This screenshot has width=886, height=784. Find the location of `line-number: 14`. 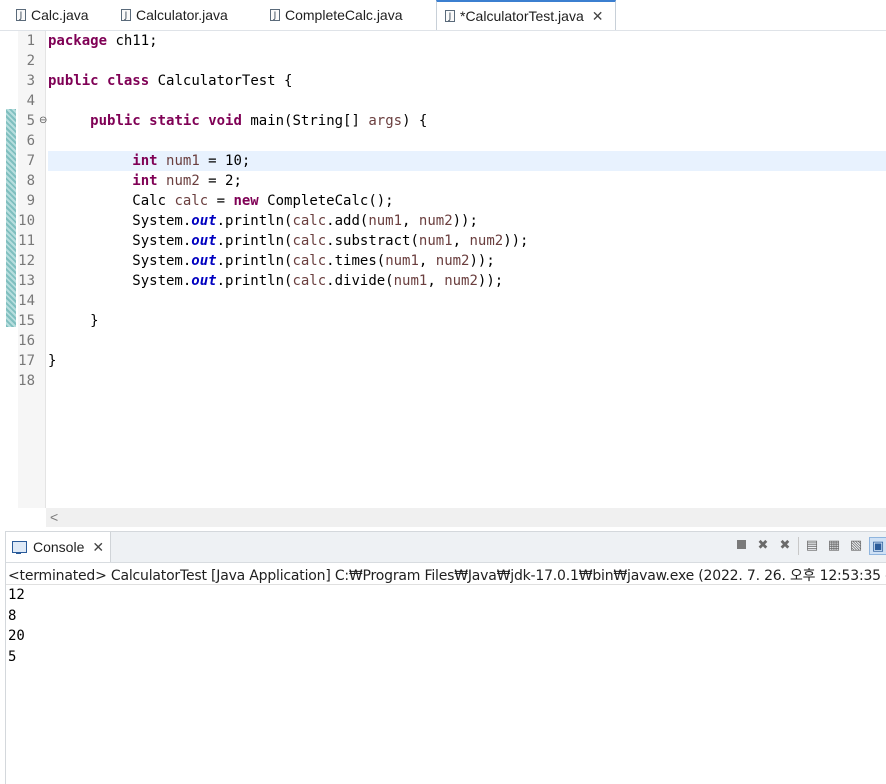

line-number: 14 is located at coordinates (26, 301).